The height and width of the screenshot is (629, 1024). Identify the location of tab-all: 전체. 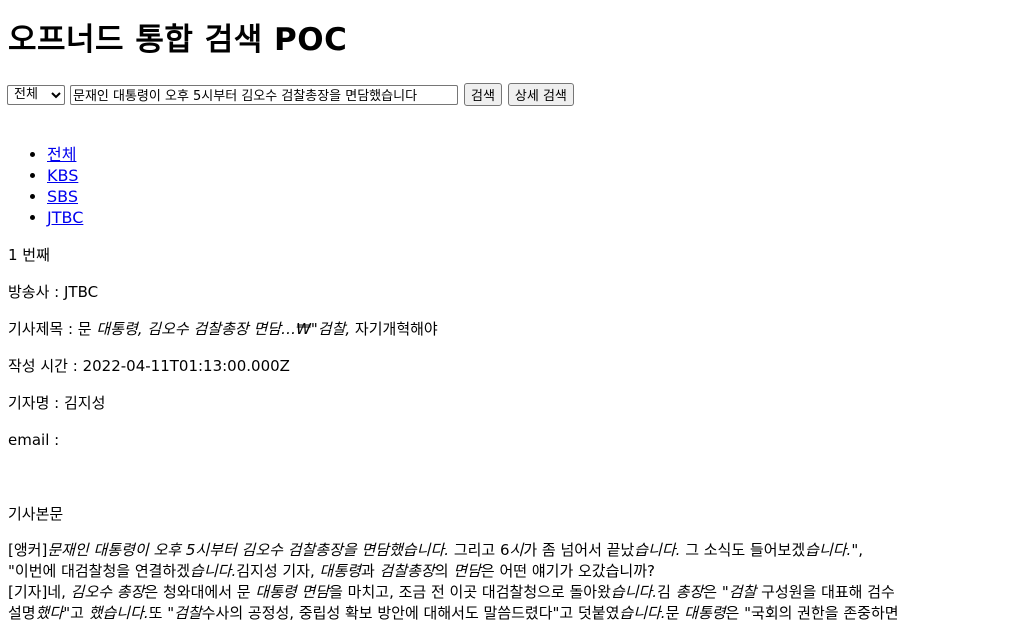
(65, 154).